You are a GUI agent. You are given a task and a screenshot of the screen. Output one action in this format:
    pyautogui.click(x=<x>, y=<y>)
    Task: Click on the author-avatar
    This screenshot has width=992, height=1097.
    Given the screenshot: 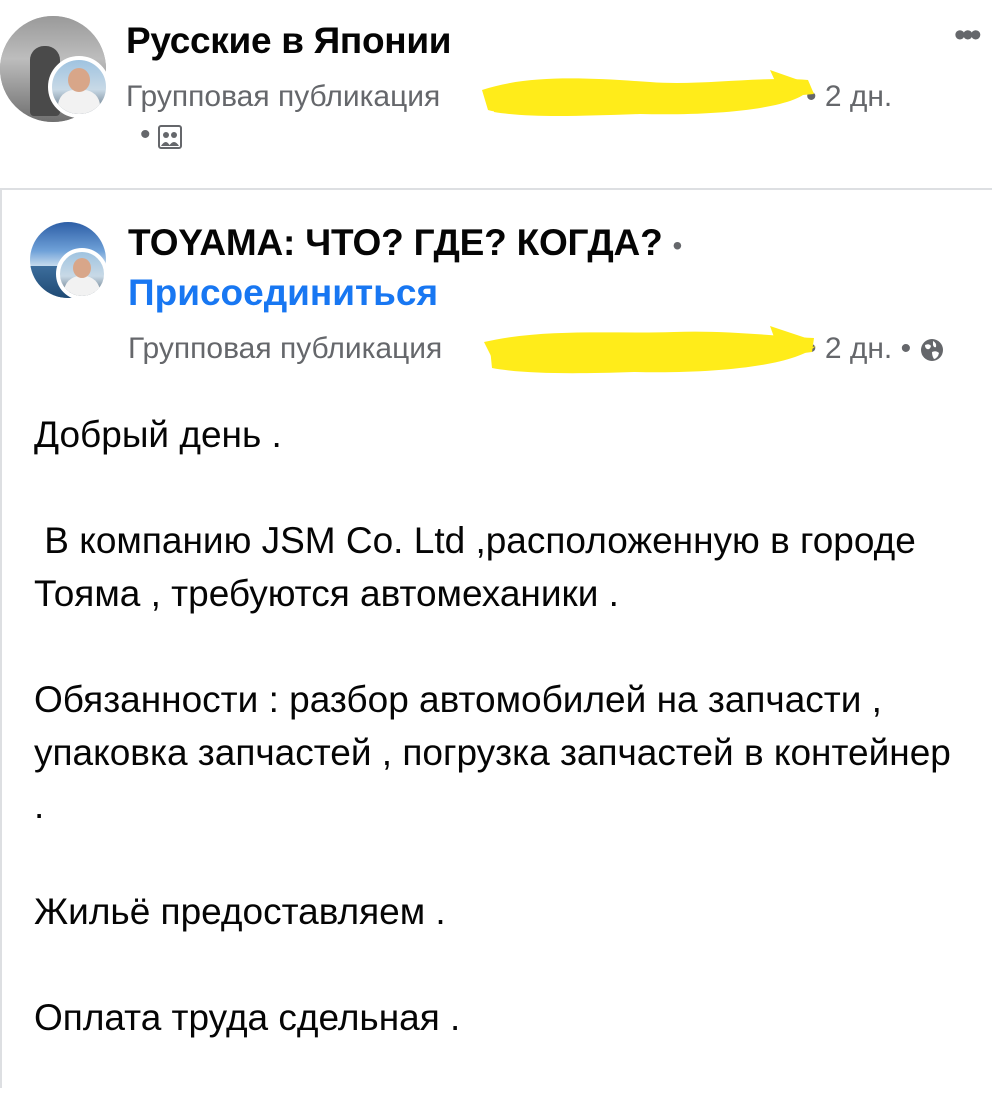 What is the action you would take?
    pyautogui.click(x=79, y=87)
    